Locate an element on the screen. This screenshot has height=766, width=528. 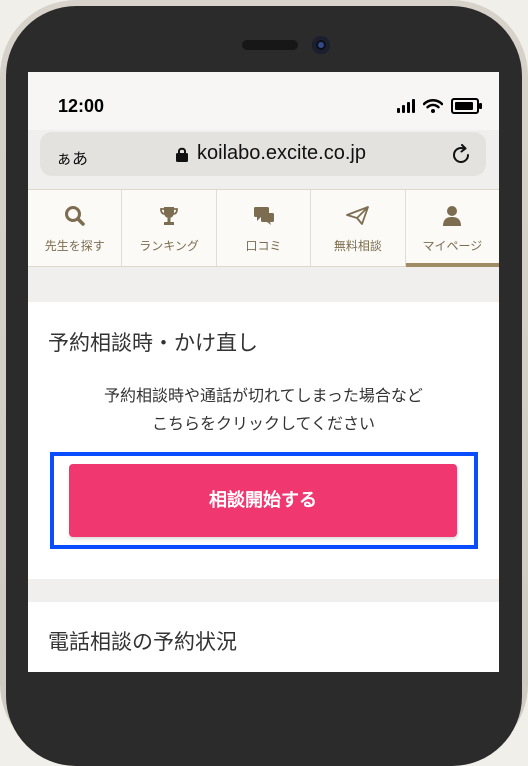
tab-label: 無料相談 is located at coordinates (357, 246).